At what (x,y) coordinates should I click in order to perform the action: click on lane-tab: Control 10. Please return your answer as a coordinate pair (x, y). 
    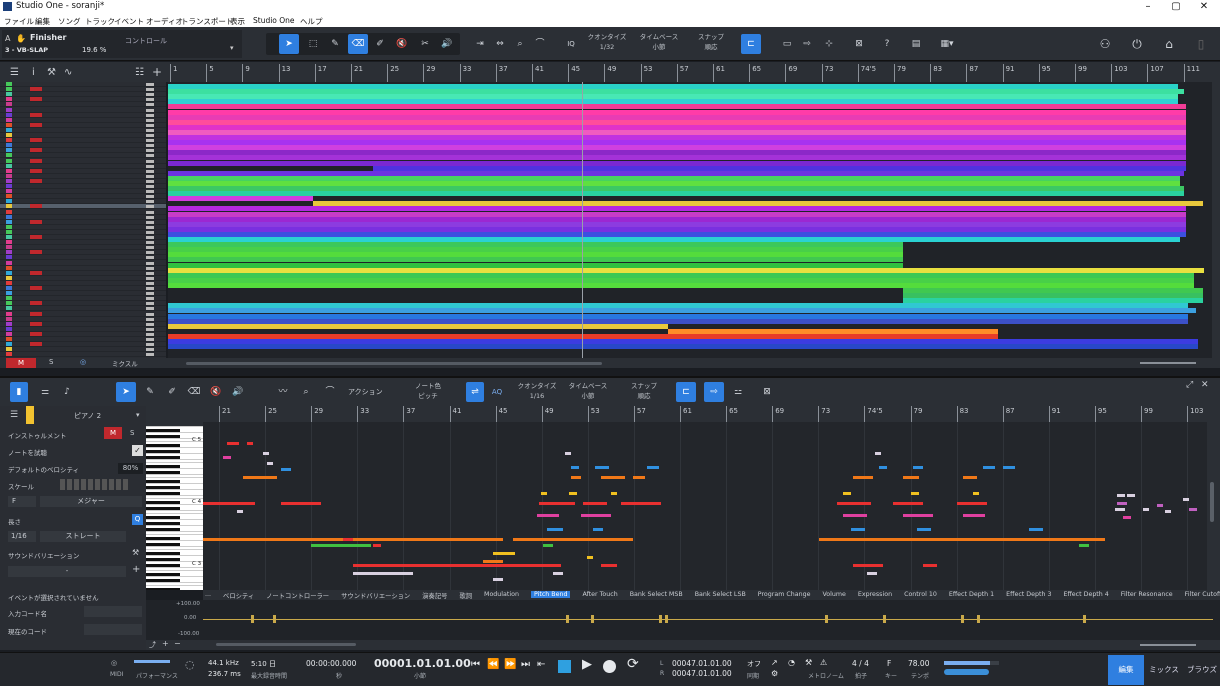
    Looking at the image, I should click on (920, 594).